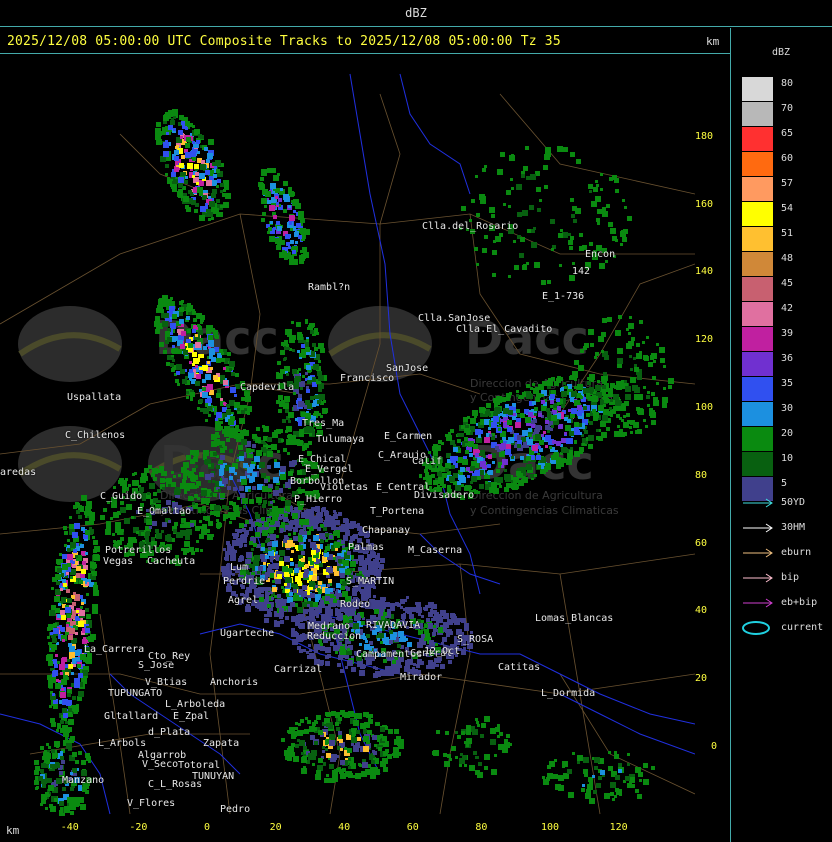  What do you see at coordinates (397, 511) in the screenshot?
I see `place-label: T_Portena` at bounding box center [397, 511].